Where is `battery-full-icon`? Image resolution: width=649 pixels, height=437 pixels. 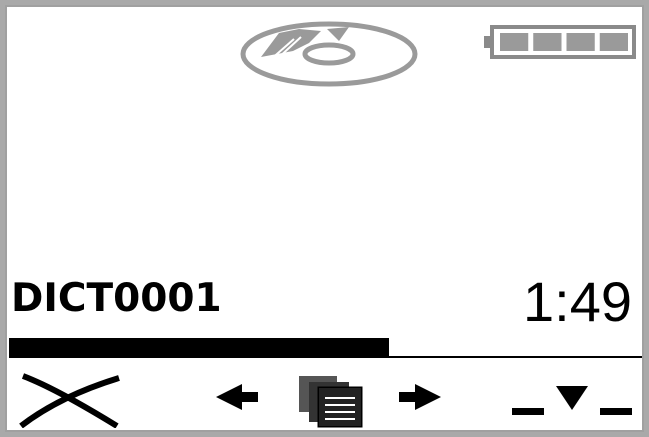
battery-full-icon is located at coordinates (560, 42).